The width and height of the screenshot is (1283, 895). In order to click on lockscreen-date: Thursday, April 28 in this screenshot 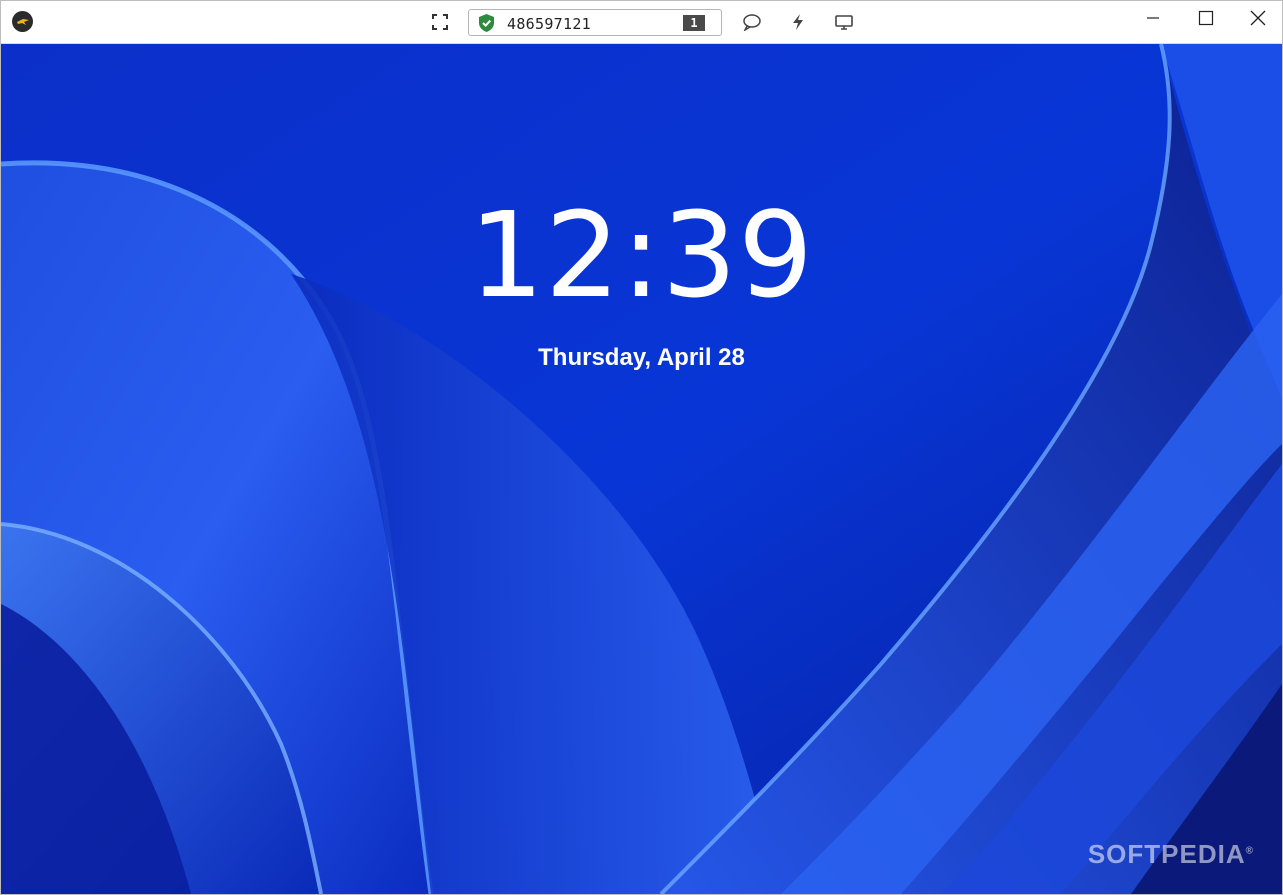, I will do `click(641, 357)`.